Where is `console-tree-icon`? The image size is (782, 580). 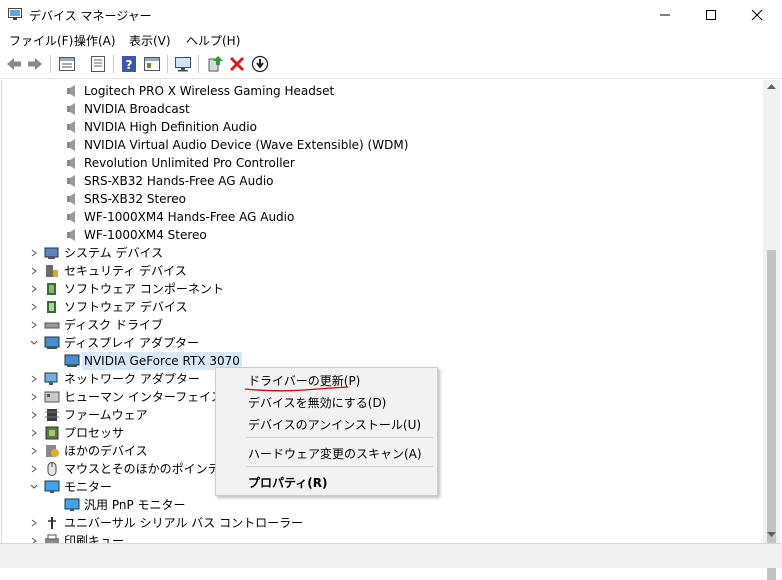
console-tree-icon is located at coordinates (152, 64).